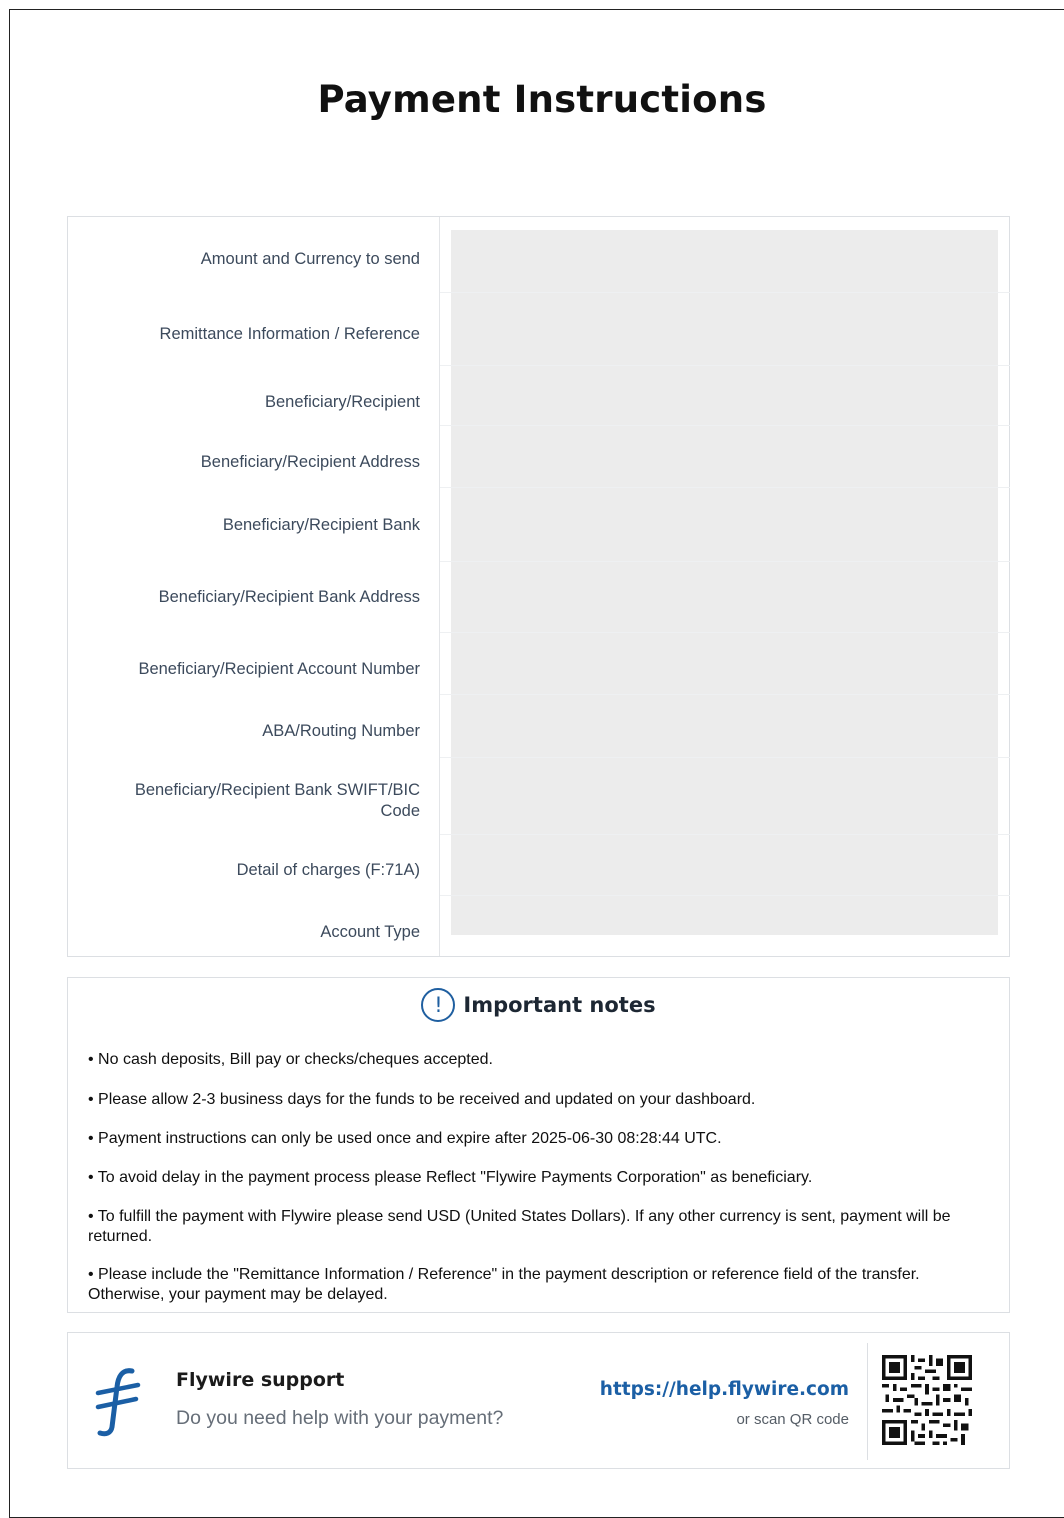 The height and width of the screenshot is (1518, 1064). I want to click on scan-qr-text: or scan QR code, so click(792, 1419).